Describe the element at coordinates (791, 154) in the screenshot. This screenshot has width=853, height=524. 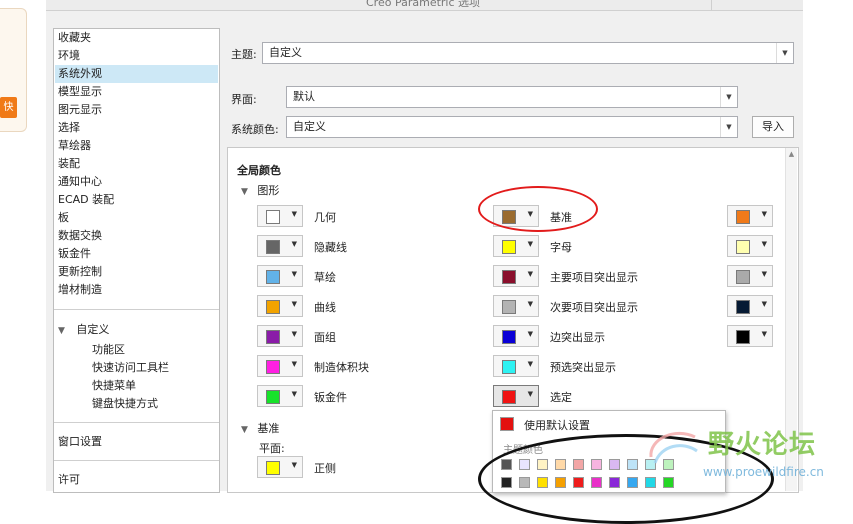
I see `scroll-up-icon: ▲` at that location.